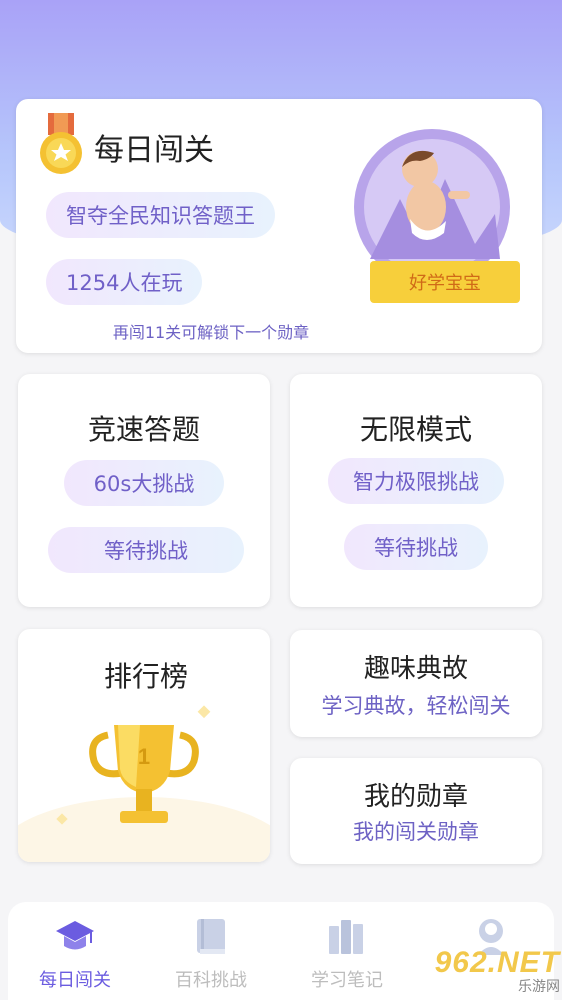 This screenshot has height=1000, width=562. Describe the element at coordinates (75, 954) in the screenshot. I see `tab-daily: 每日闯关` at that location.